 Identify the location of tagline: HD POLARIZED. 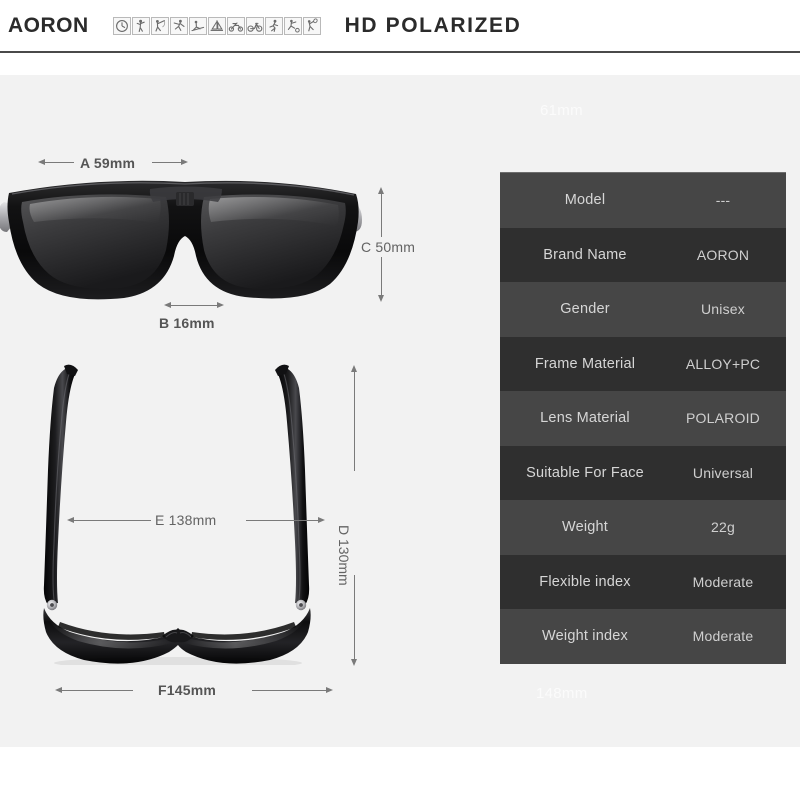
(433, 25).